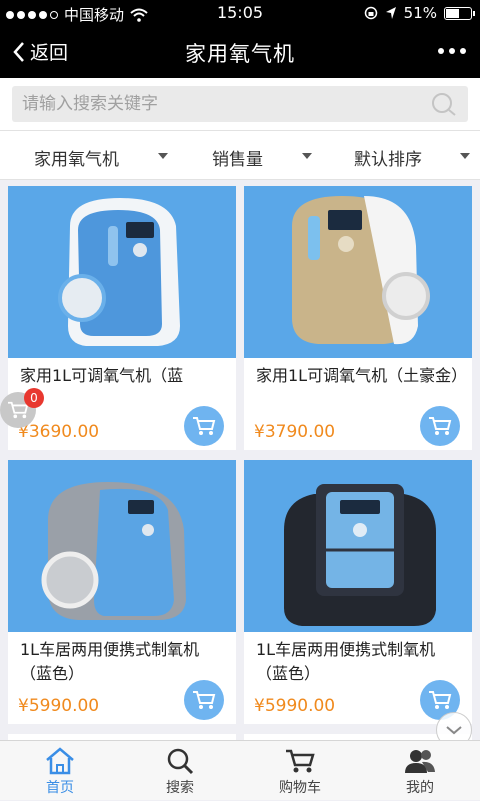 The image size is (480, 801). I want to click on search-bar, so click(240, 104).